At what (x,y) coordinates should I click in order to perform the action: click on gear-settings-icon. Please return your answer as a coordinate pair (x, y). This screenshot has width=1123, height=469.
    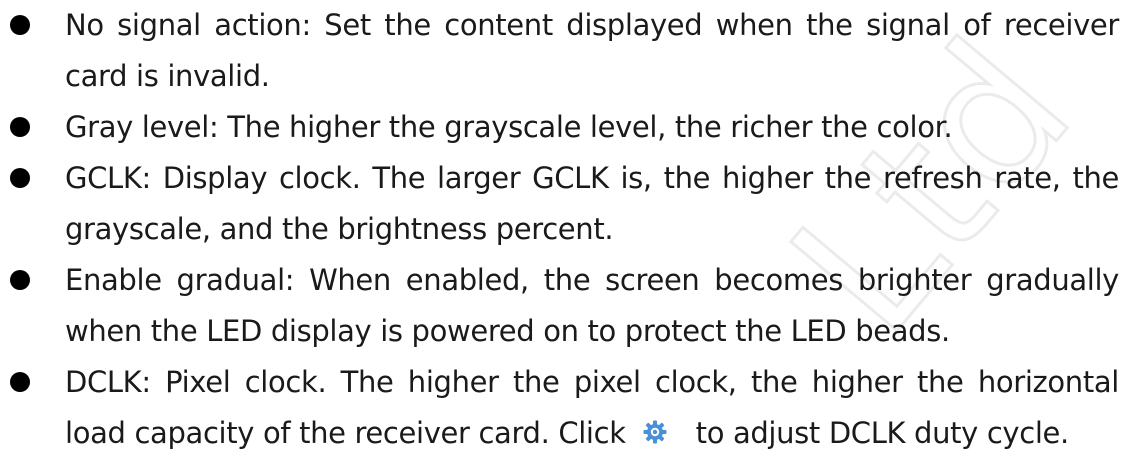
    Looking at the image, I should click on (655, 432).